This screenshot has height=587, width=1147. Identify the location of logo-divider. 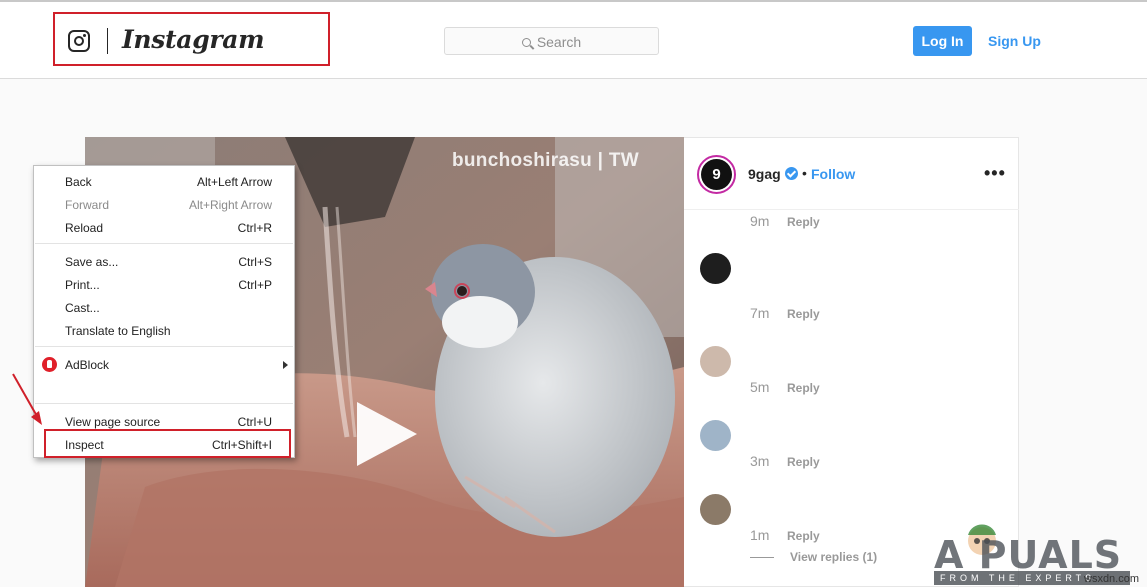
(107, 41).